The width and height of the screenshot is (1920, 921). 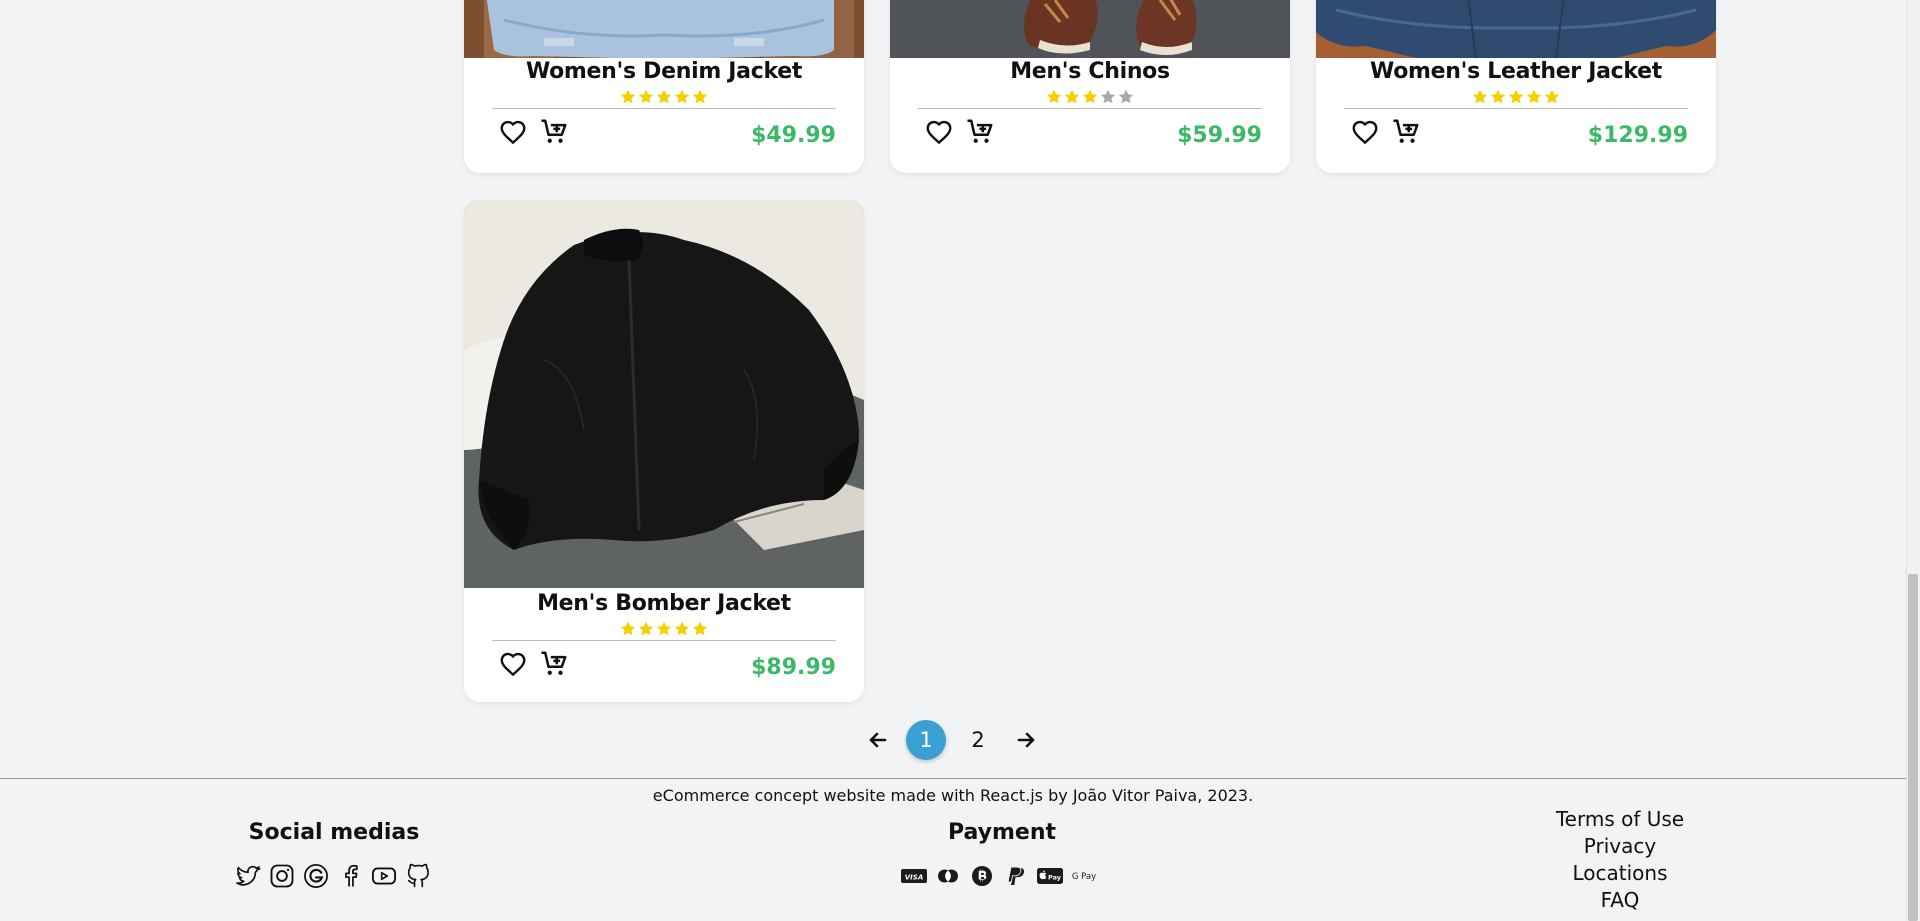 What do you see at coordinates (1620, 900) in the screenshot?
I see `faq-link: FAQ` at bounding box center [1620, 900].